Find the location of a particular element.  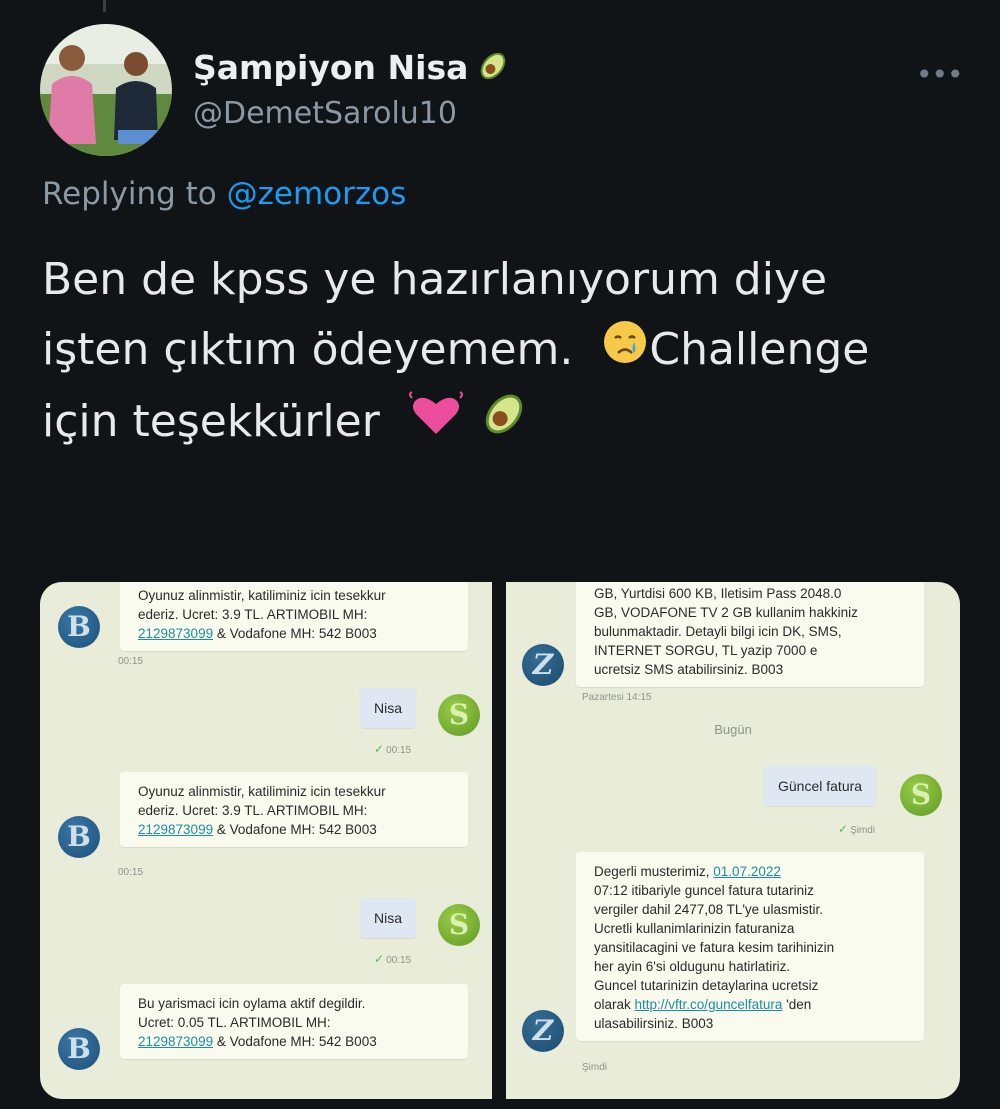

day-separator: Bugün is located at coordinates (733, 729).